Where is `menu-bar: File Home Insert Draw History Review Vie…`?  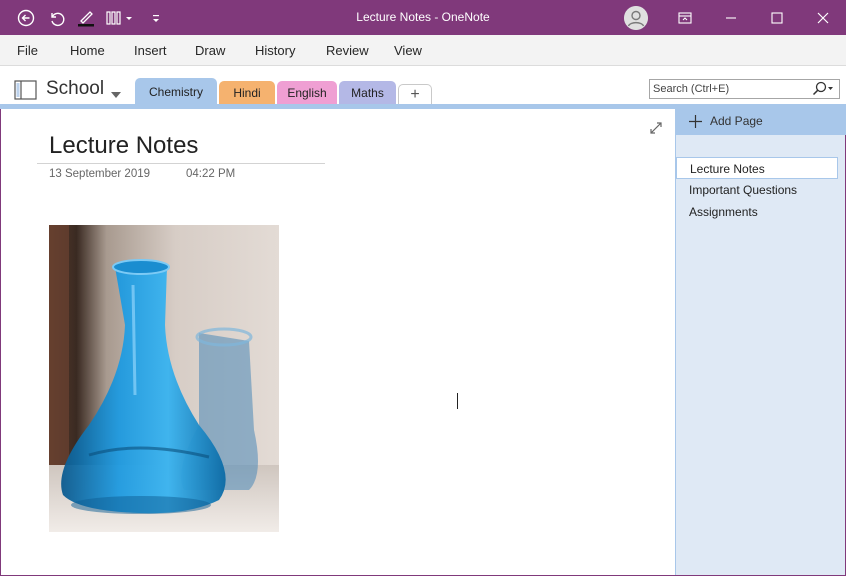 menu-bar: File Home Insert Draw History Review Vie… is located at coordinates (423, 50).